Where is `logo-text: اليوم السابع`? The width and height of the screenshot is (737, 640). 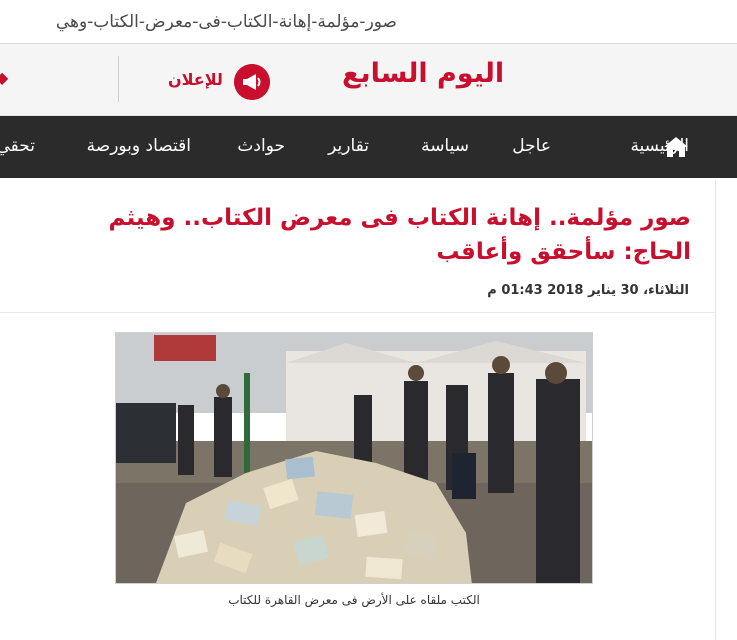 logo-text: اليوم السابع is located at coordinates (423, 73).